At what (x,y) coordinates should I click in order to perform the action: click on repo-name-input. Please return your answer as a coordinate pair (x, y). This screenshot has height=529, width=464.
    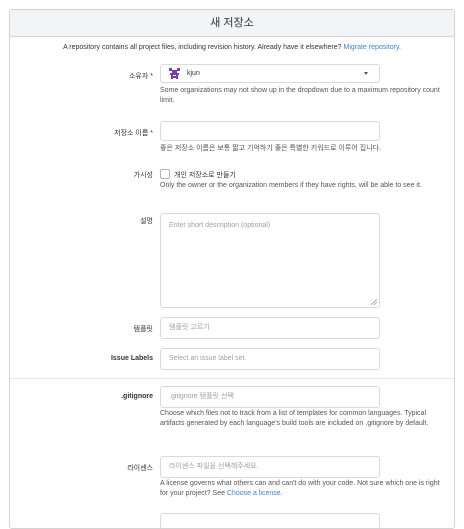
    Looking at the image, I should click on (270, 131).